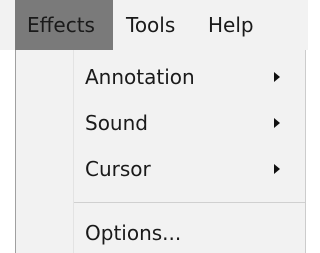  What do you see at coordinates (118, 169) in the screenshot?
I see `menu-item-label: Cursor` at bounding box center [118, 169].